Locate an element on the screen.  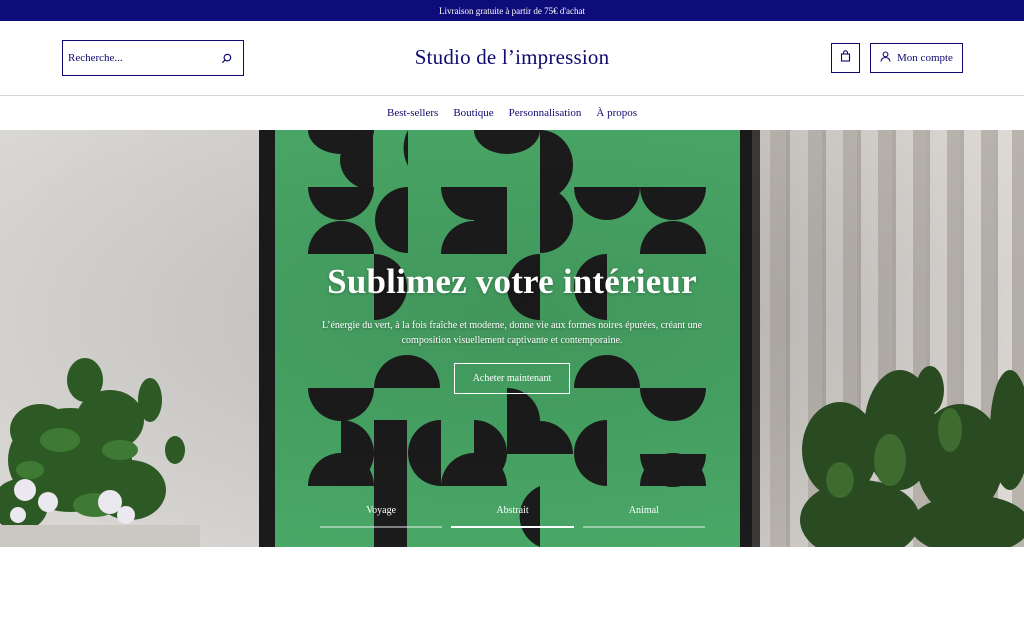
search-icon is located at coordinates (226, 58).